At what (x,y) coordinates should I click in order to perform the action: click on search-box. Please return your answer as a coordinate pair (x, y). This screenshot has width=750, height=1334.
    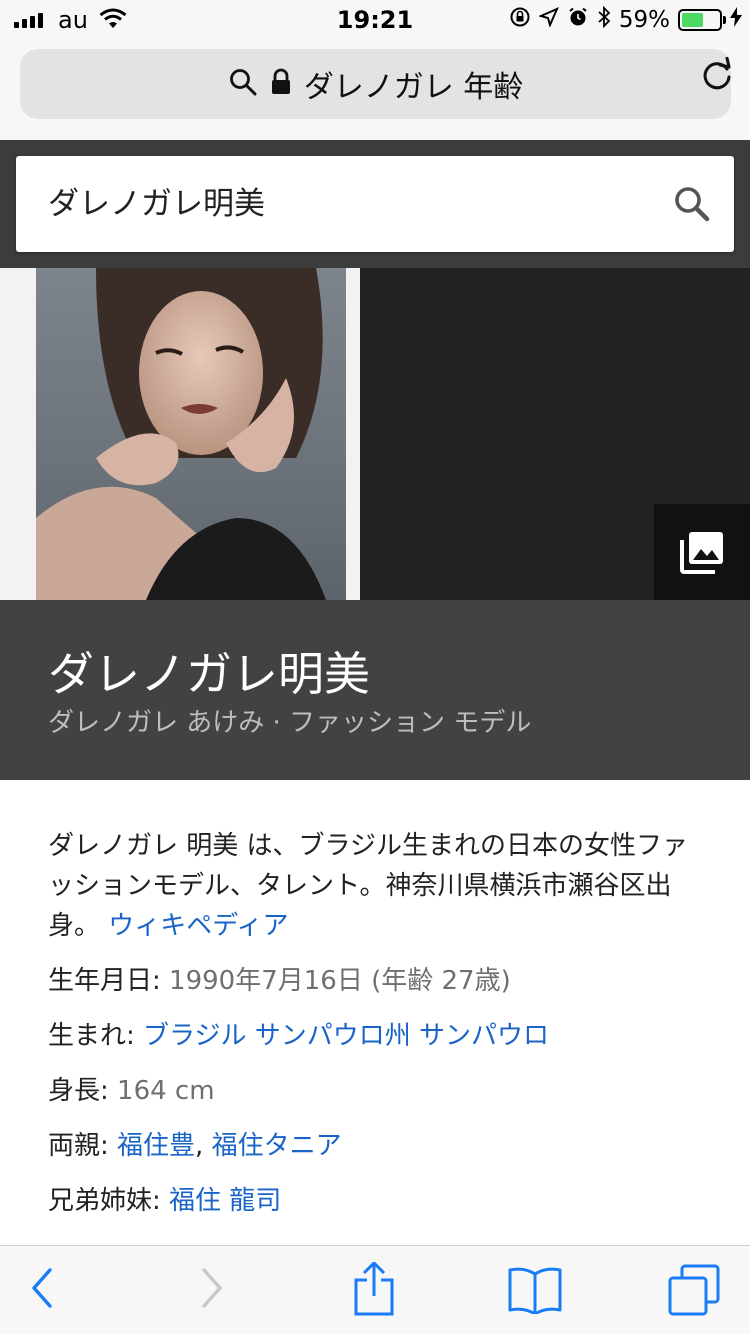
    Looking at the image, I should click on (375, 204).